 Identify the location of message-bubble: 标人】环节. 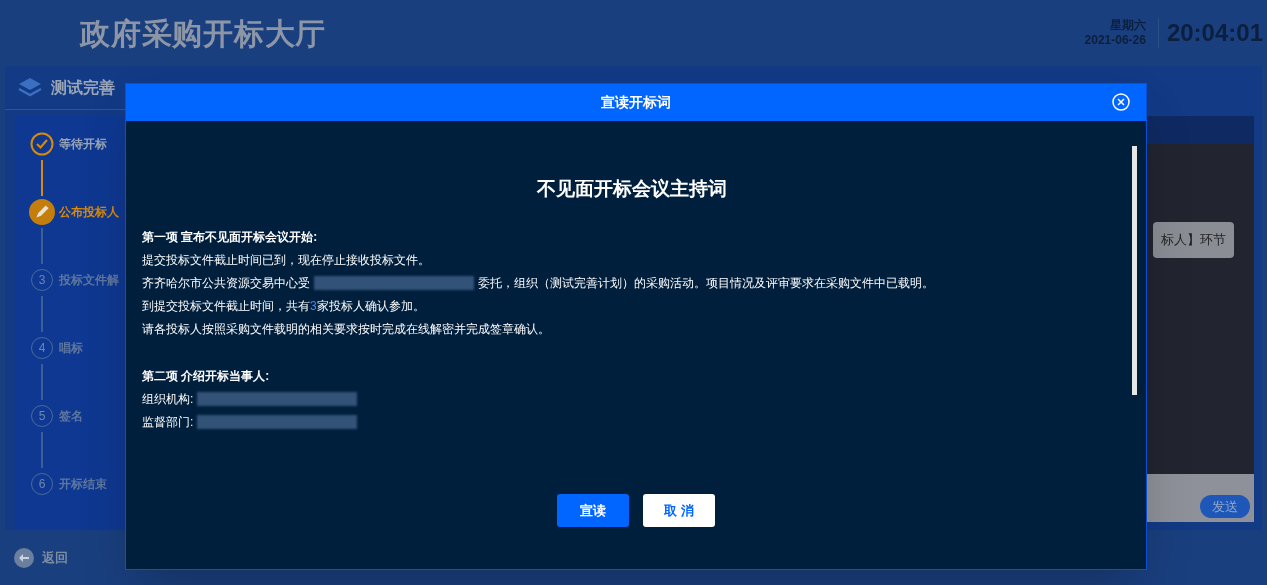
(1193, 240).